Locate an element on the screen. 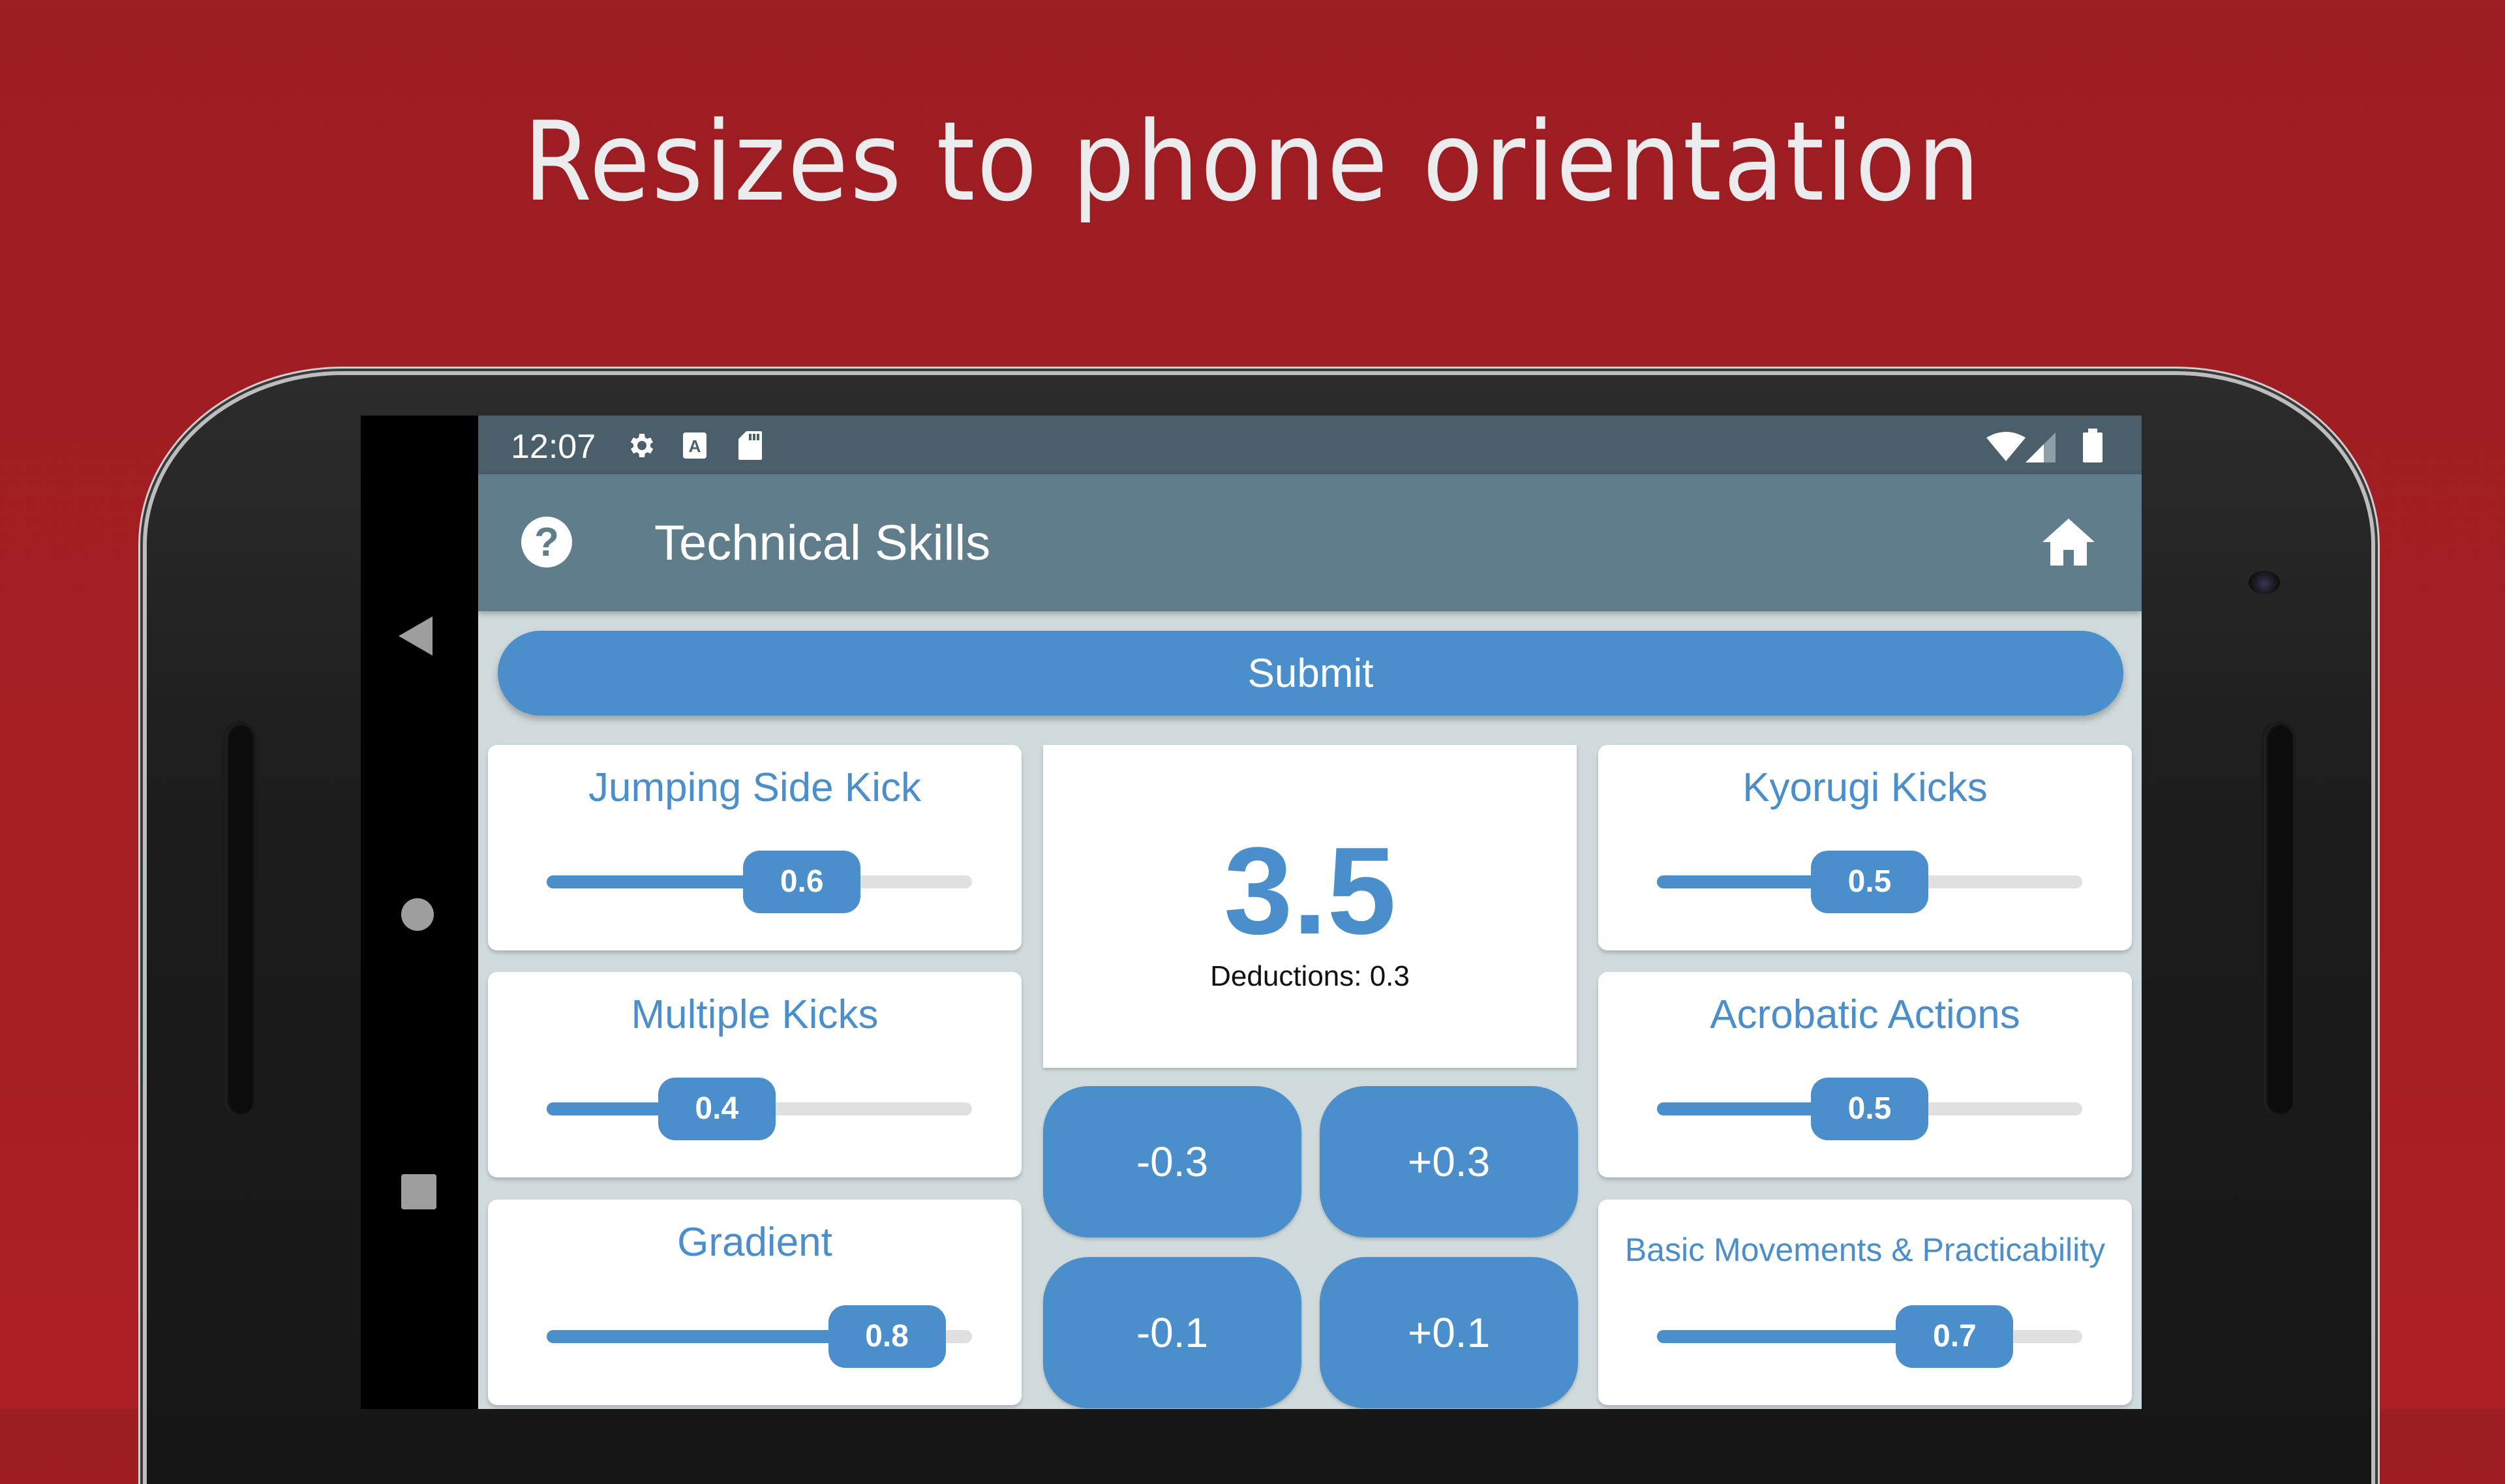 The width and height of the screenshot is (2505, 1484). plus-0-3-button: +0.3 is located at coordinates (1449, 1161).